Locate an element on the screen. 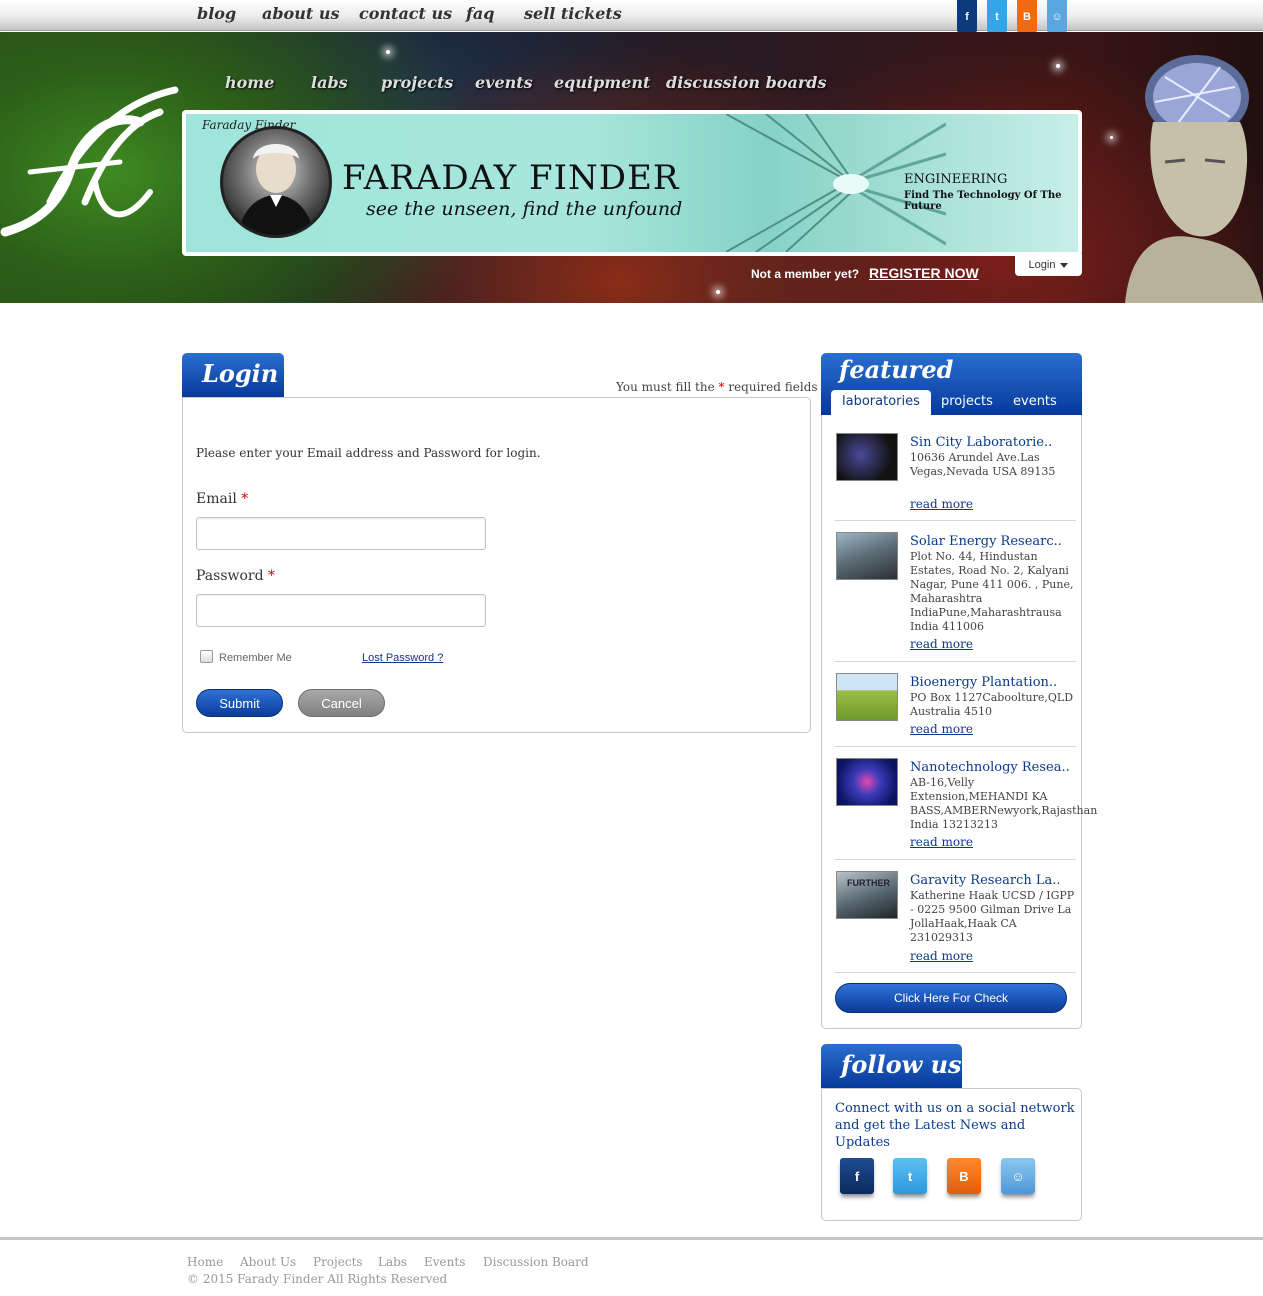  lab-thumbnail: FURTHER is located at coordinates (867, 895).